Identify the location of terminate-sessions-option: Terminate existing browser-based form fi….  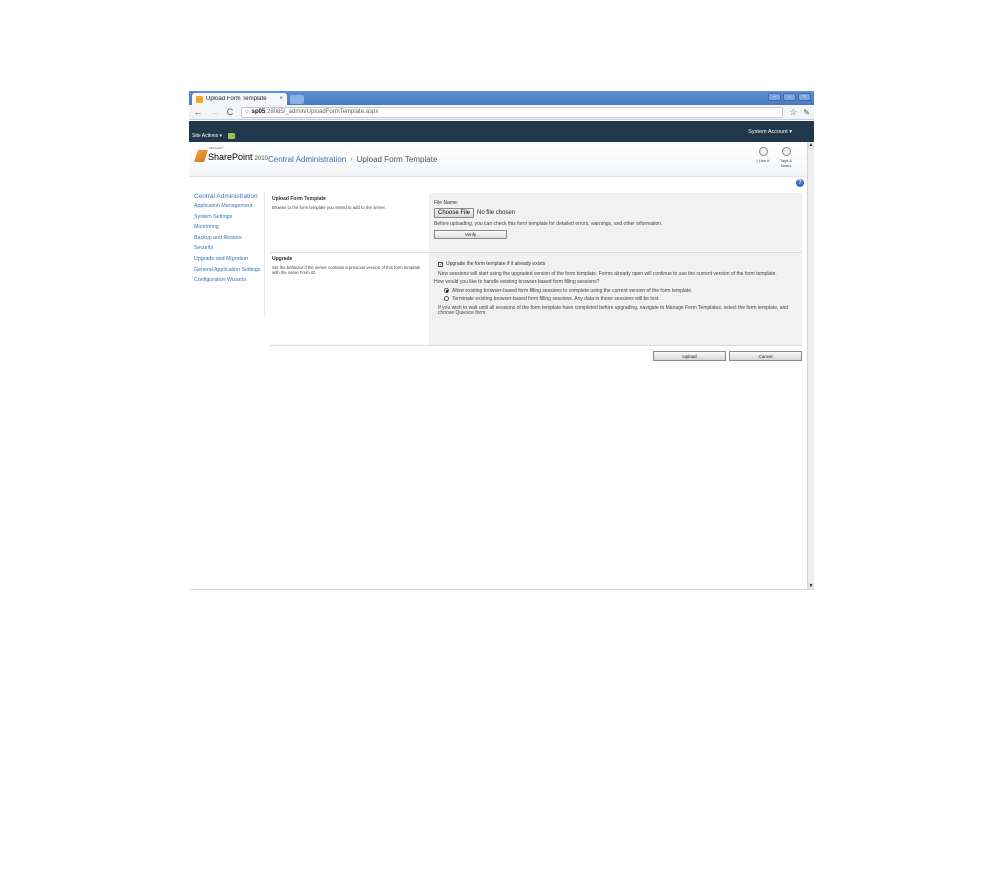
(620, 299).